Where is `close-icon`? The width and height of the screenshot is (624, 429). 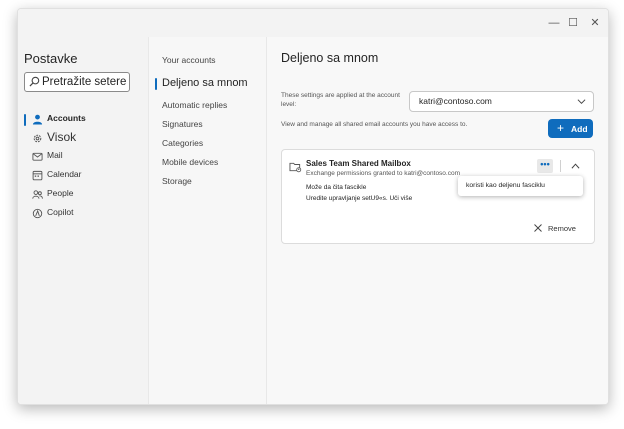 close-icon is located at coordinates (538, 228).